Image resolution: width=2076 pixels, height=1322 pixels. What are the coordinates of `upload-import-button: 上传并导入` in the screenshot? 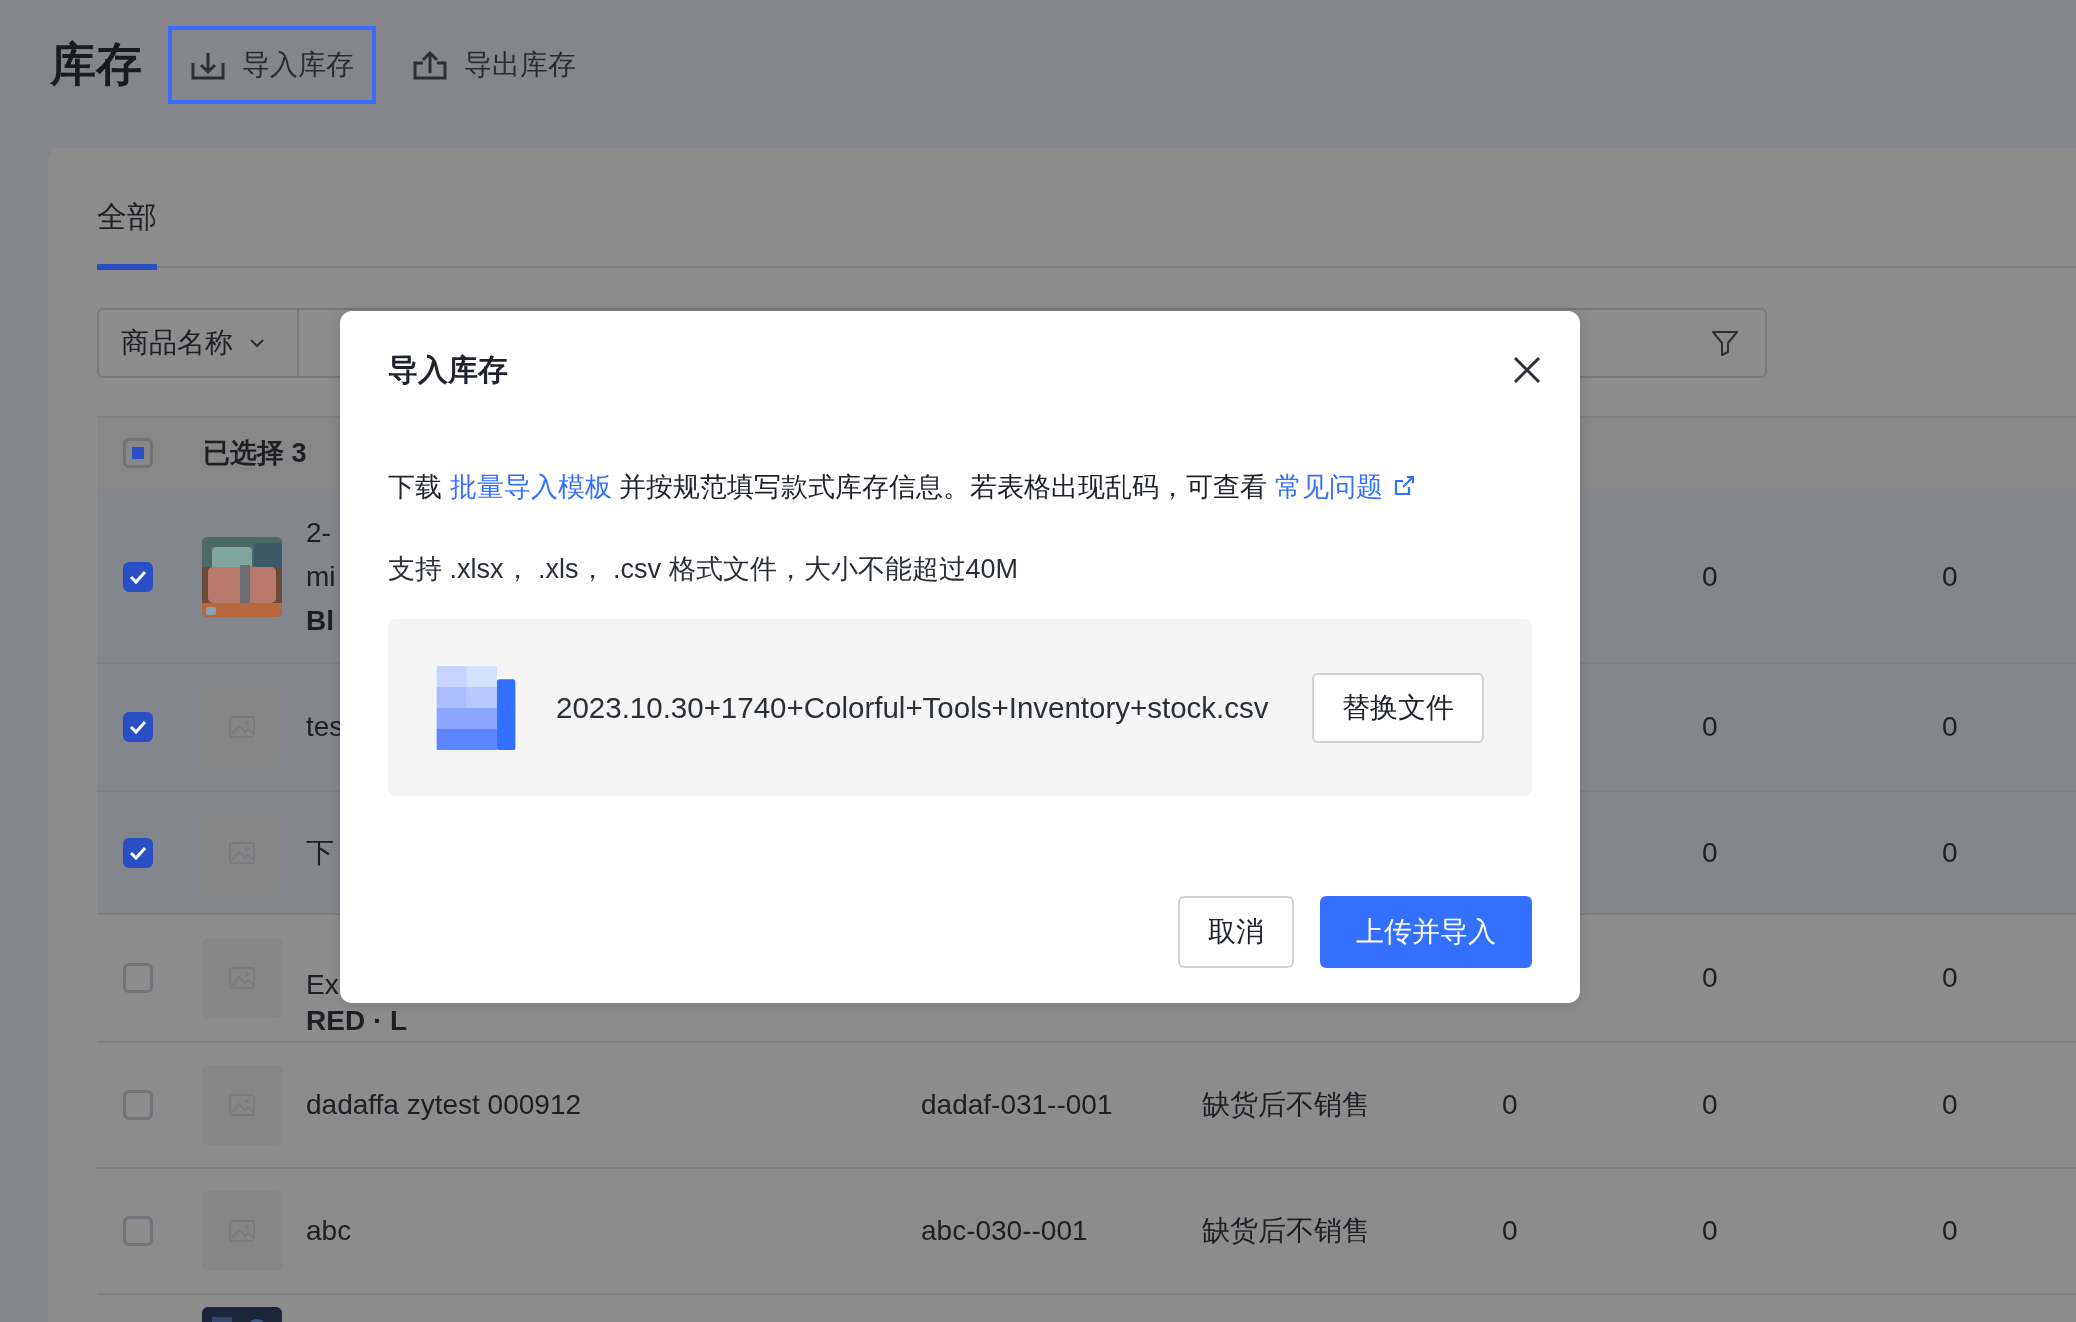 It's located at (1426, 932).